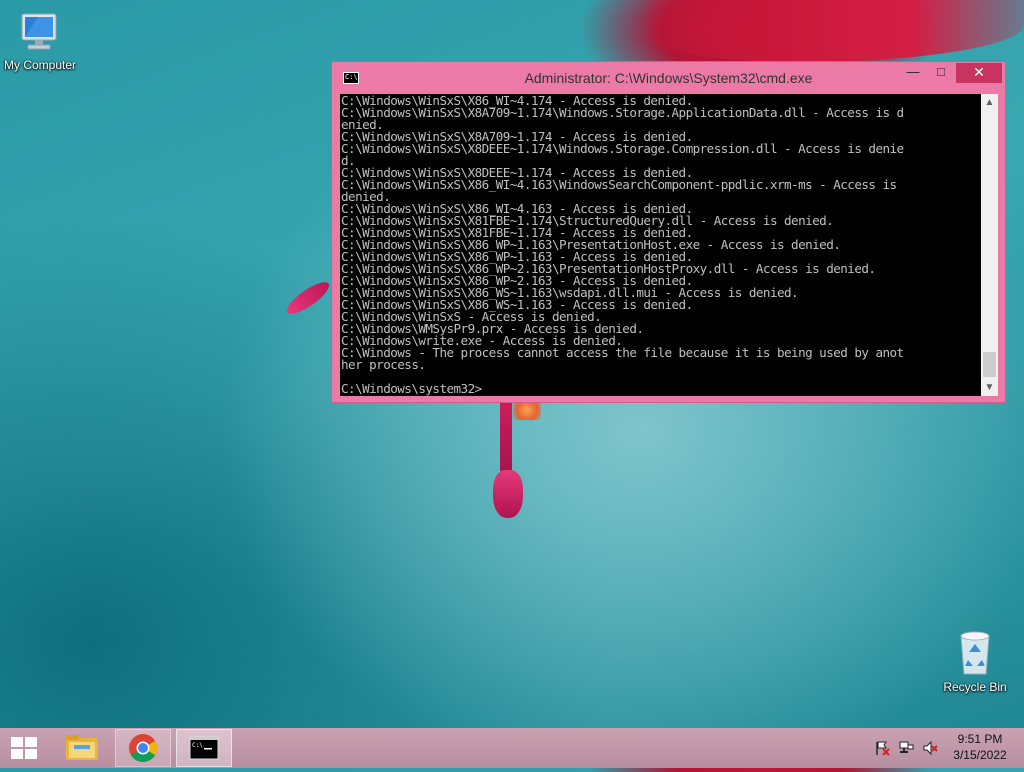 The image size is (1024, 772). I want to click on folder-icon, so click(82, 747).